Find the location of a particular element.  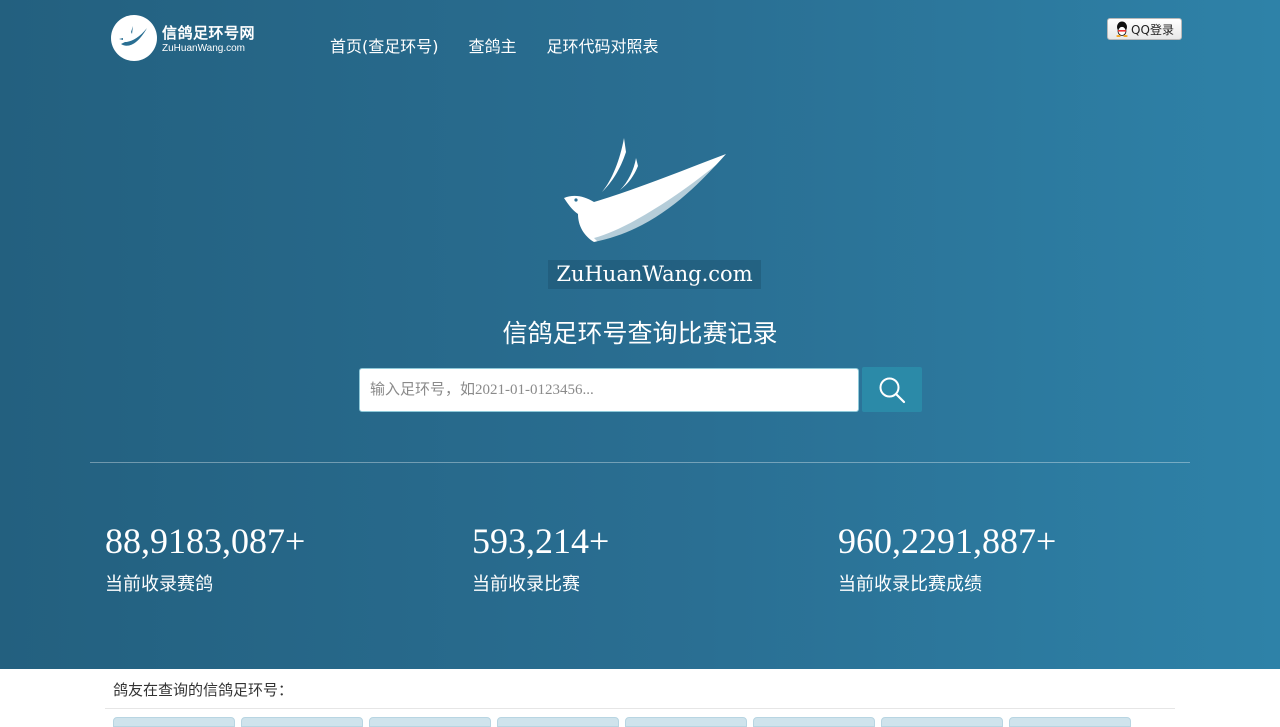

stat-label: 当前收录比赛成绩 is located at coordinates (910, 584).